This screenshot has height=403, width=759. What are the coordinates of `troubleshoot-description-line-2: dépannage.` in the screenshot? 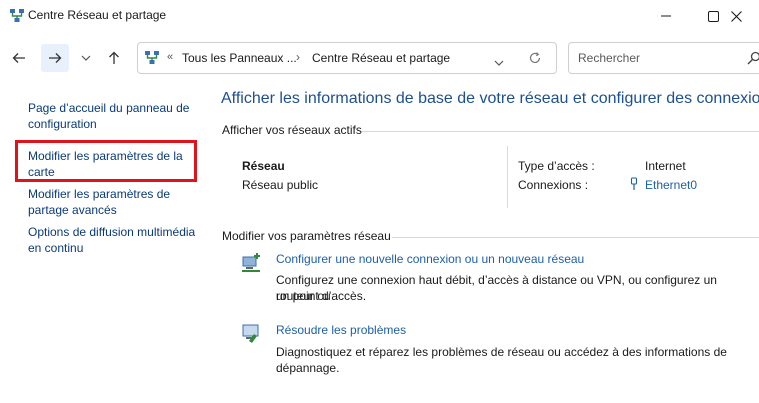 It's located at (308, 368).